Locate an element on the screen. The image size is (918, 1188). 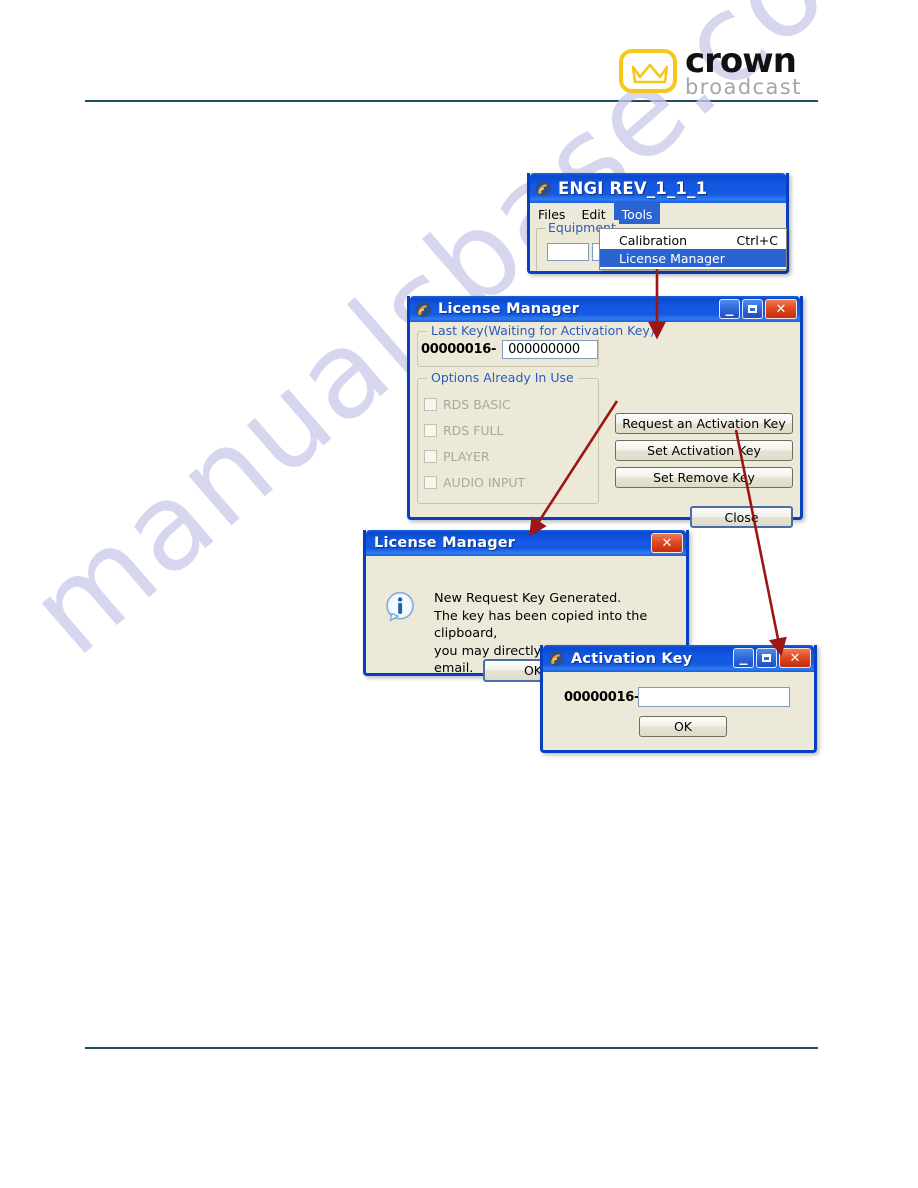
request-activation-key-button: Request an Activation Key is located at coordinates (704, 423).